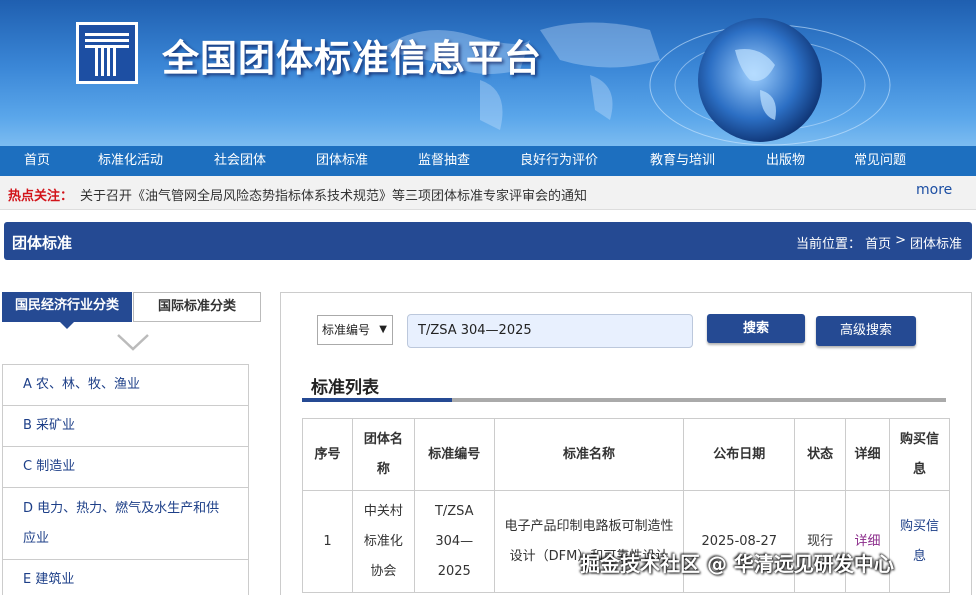  I want to click on advanced-search-button: 高级搜索, so click(866, 331).